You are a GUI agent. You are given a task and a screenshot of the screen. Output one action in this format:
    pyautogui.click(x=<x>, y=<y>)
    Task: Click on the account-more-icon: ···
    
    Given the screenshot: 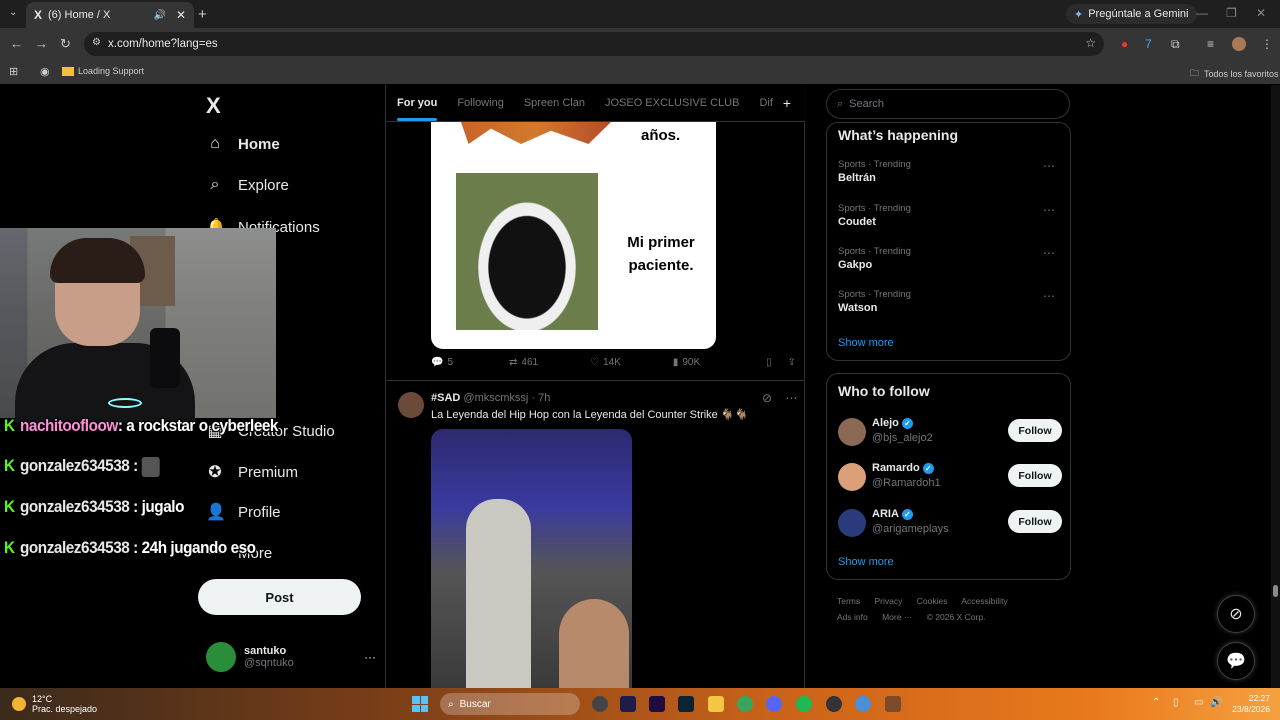 What is the action you would take?
    pyautogui.click(x=370, y=657)
    